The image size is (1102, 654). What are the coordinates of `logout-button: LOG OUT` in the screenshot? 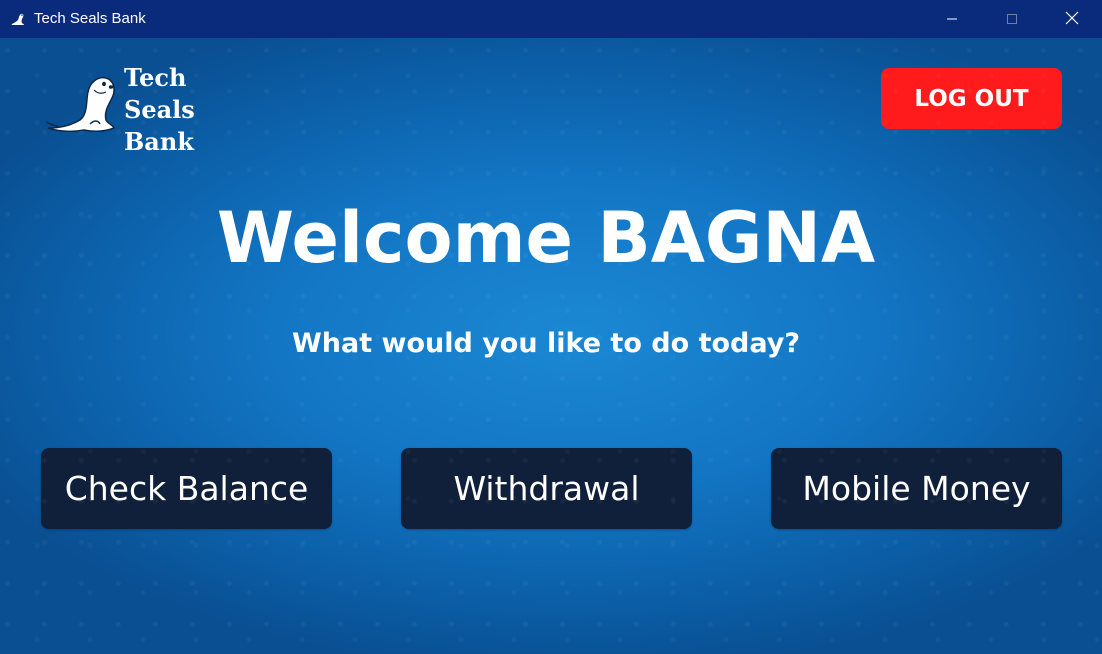 It's located at (971, 98).